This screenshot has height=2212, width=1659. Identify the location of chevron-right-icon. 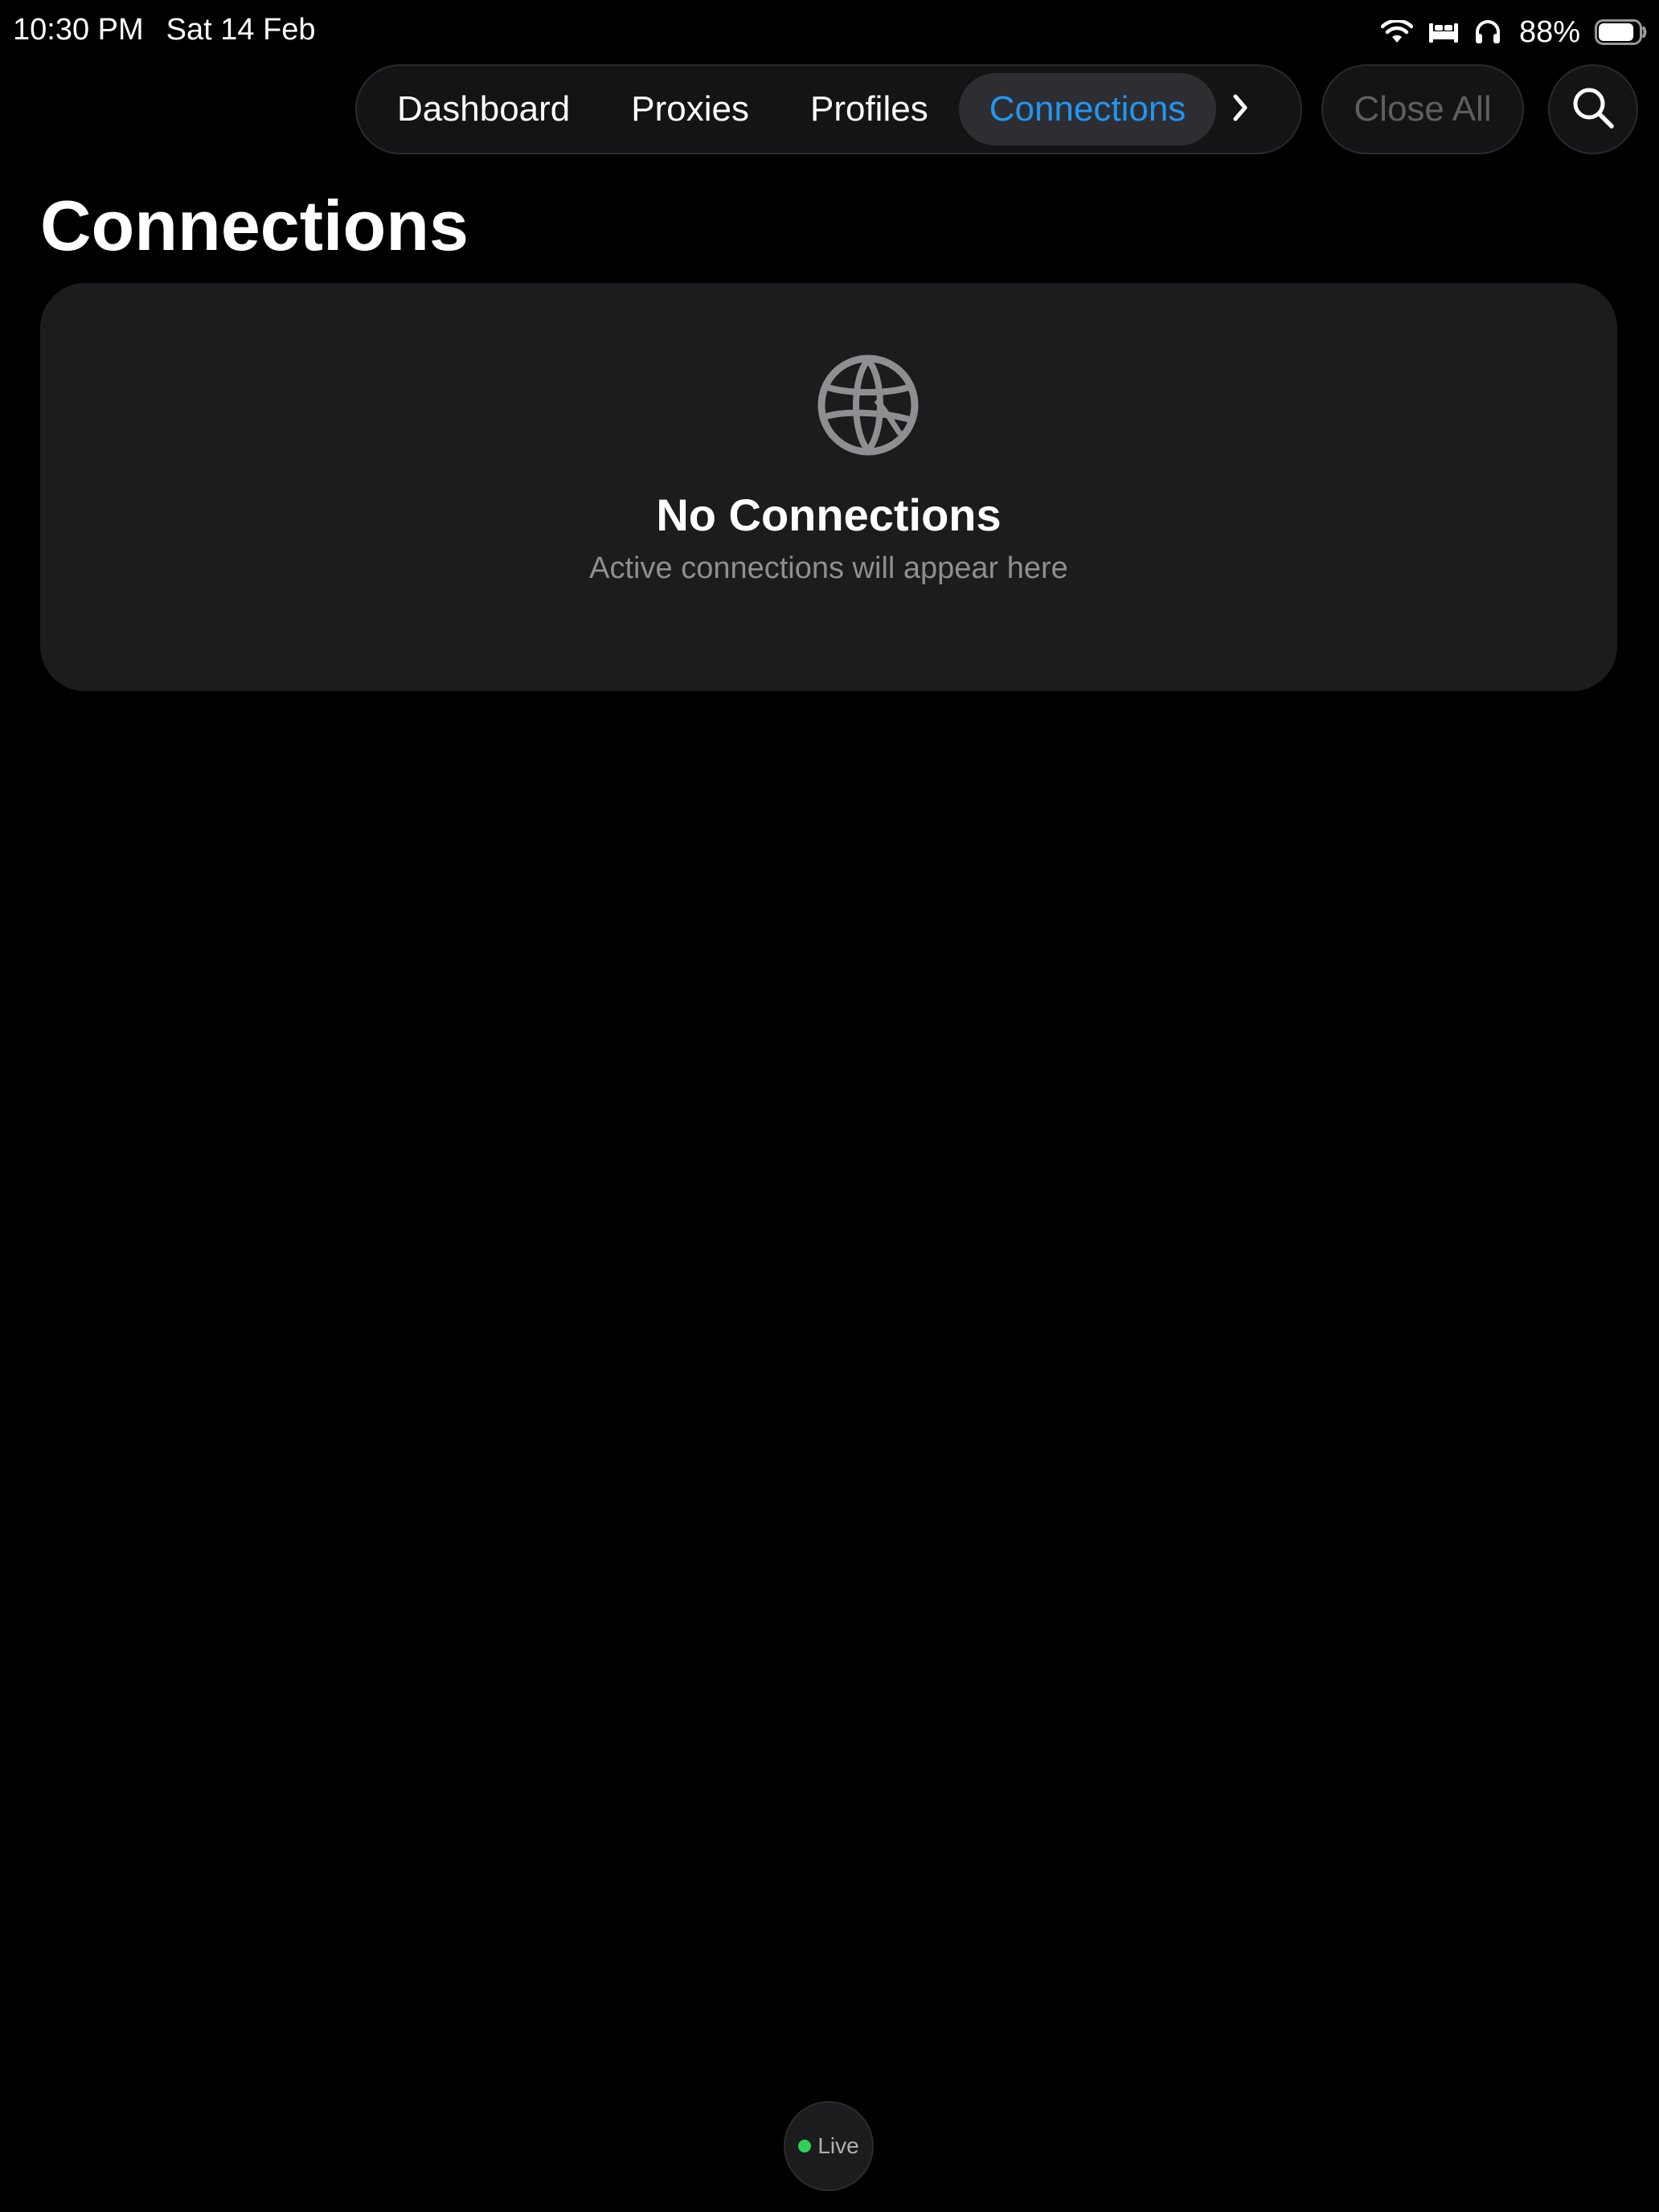
(1240, 110).